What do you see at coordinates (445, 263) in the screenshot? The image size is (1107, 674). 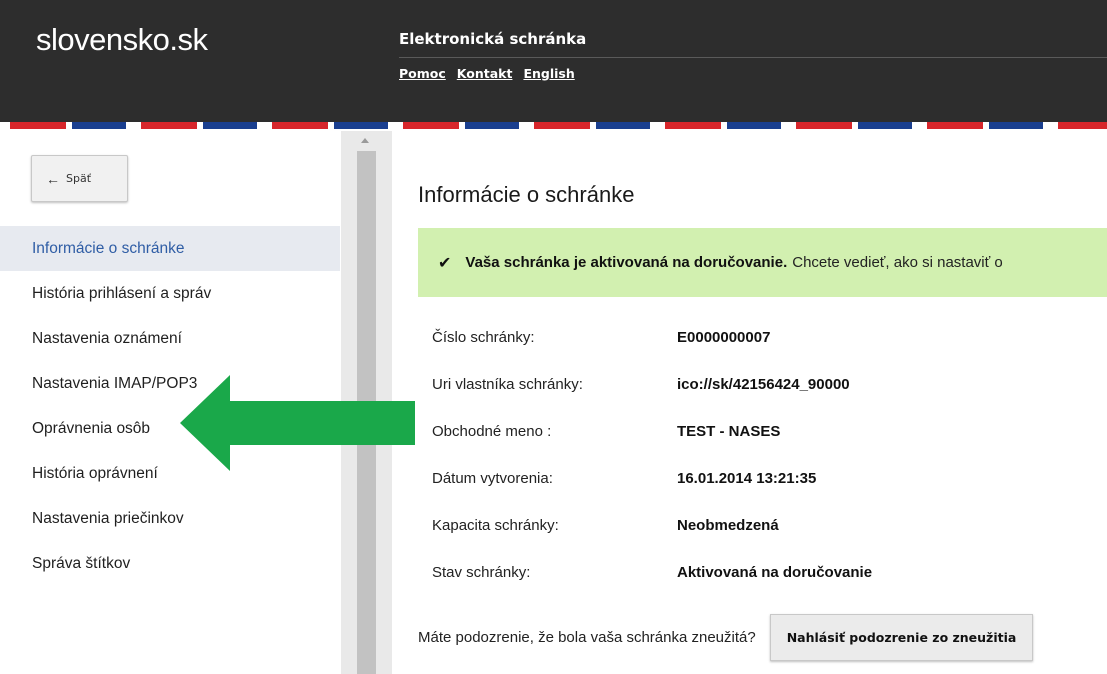 I see `check-icon: ✔` at bounding box center [445, 263].